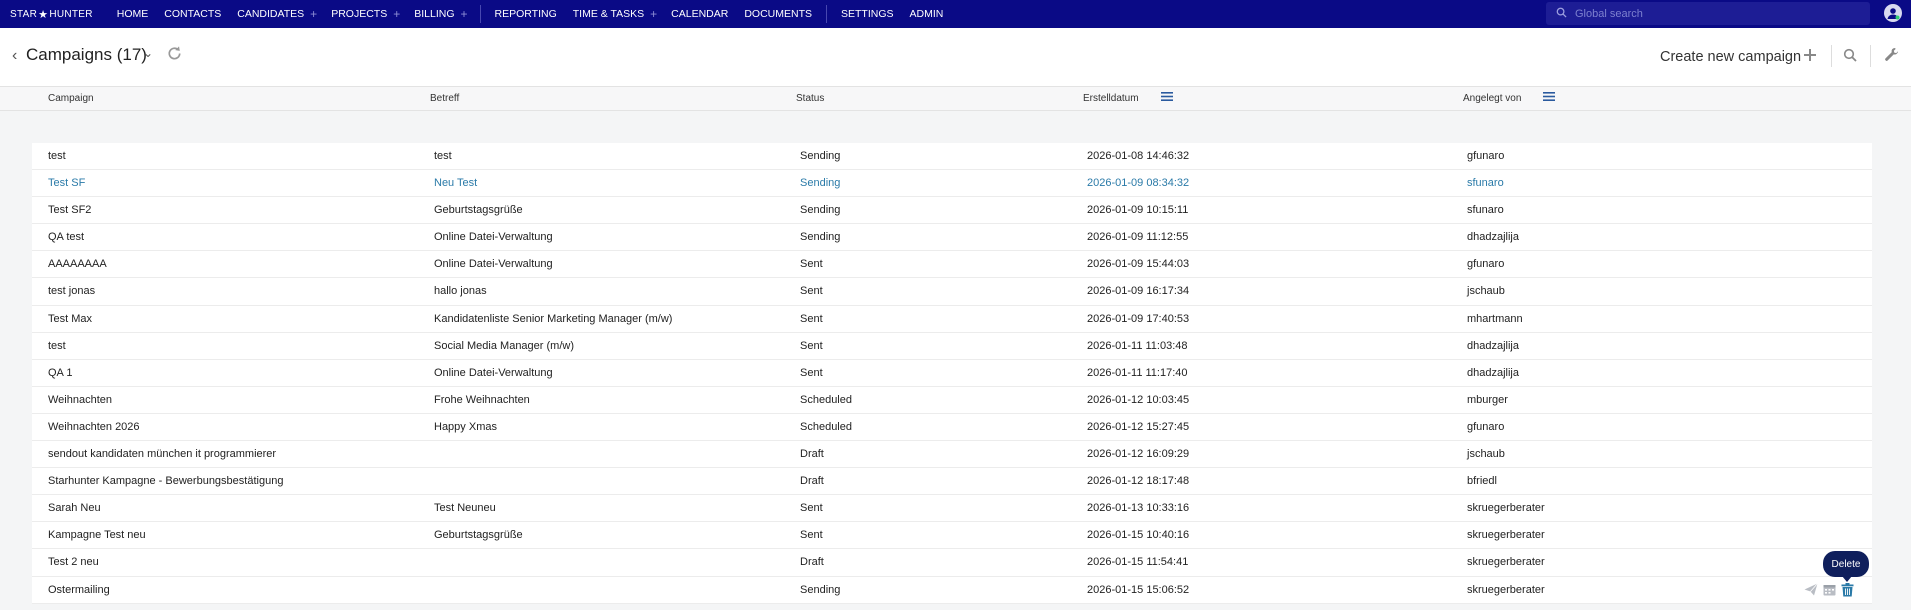 The height and width of the screenshot is (610, 1911). What do you see at coordinates (359, 14) in the screenshot?
I see `nav-item-label: PROJECTS` at bounding box center [359, 14].